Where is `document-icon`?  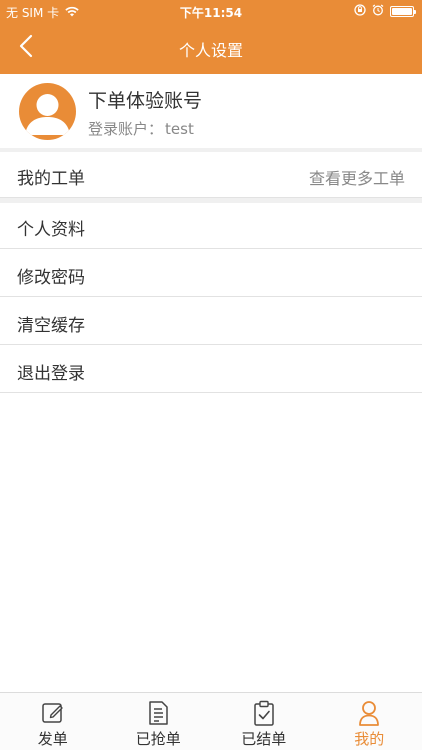 document-icon is located at coordinates (158, 713).